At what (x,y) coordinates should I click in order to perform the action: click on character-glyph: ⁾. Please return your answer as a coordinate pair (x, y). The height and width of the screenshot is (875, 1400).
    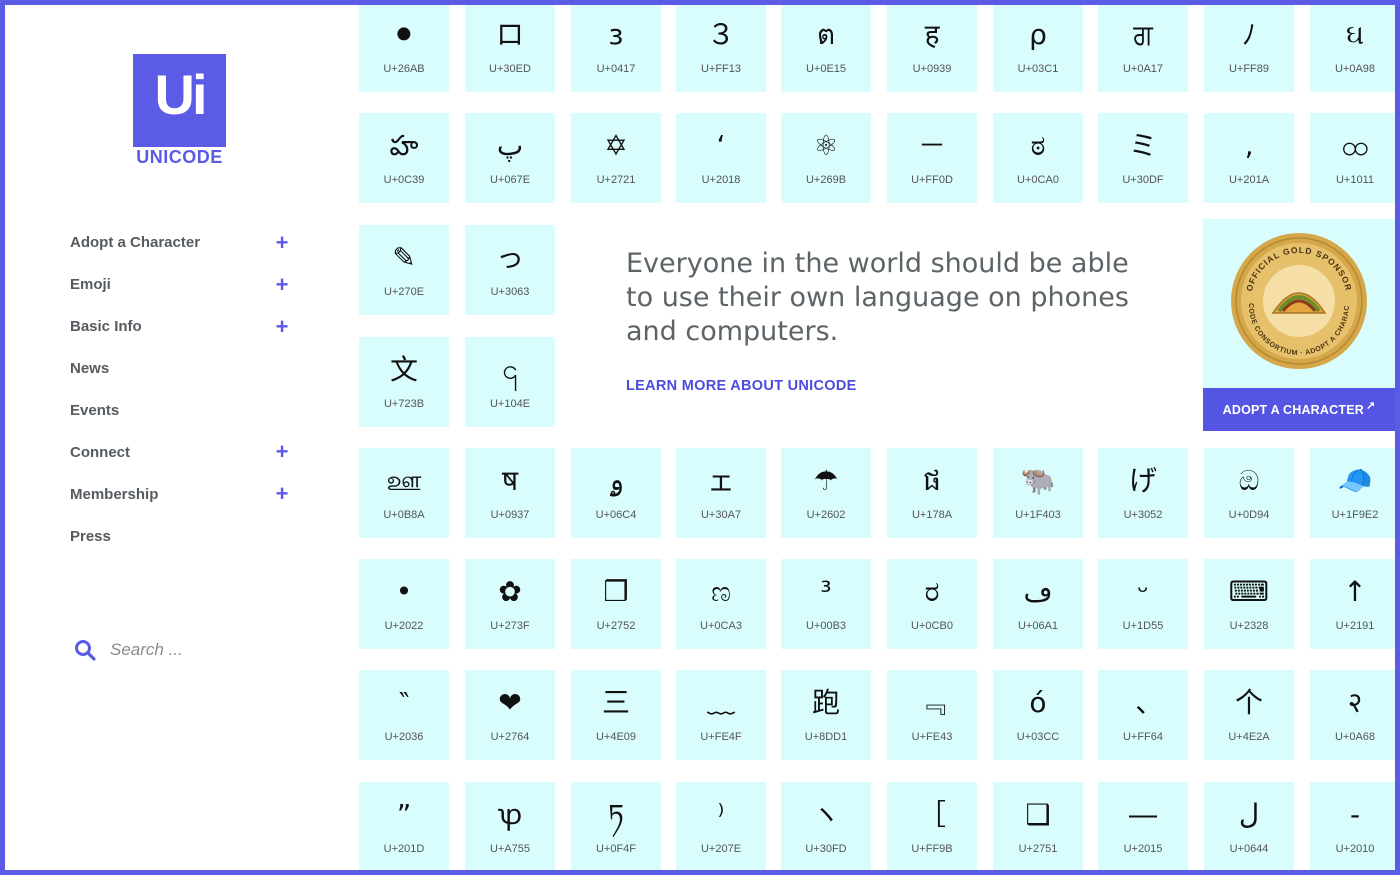
    Looking at the image, I should click on (721, 814).